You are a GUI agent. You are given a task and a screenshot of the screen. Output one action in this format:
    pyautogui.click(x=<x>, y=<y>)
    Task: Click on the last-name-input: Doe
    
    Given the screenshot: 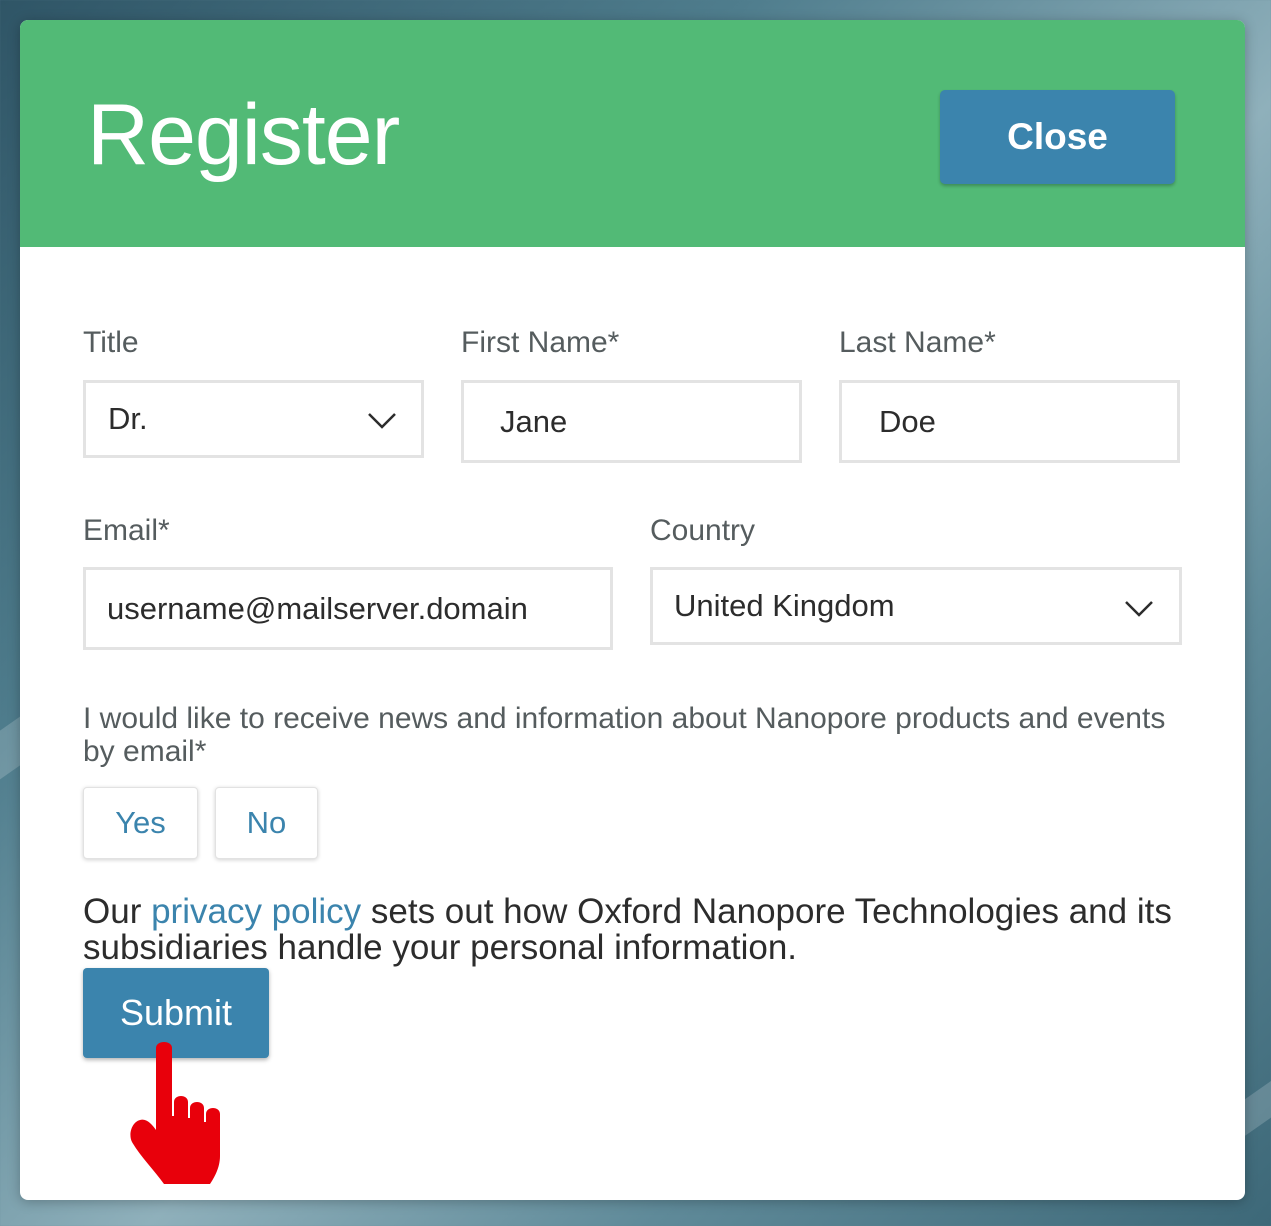 What is the action you would take?
    pyautogui.click(x=1009, y=421)
    